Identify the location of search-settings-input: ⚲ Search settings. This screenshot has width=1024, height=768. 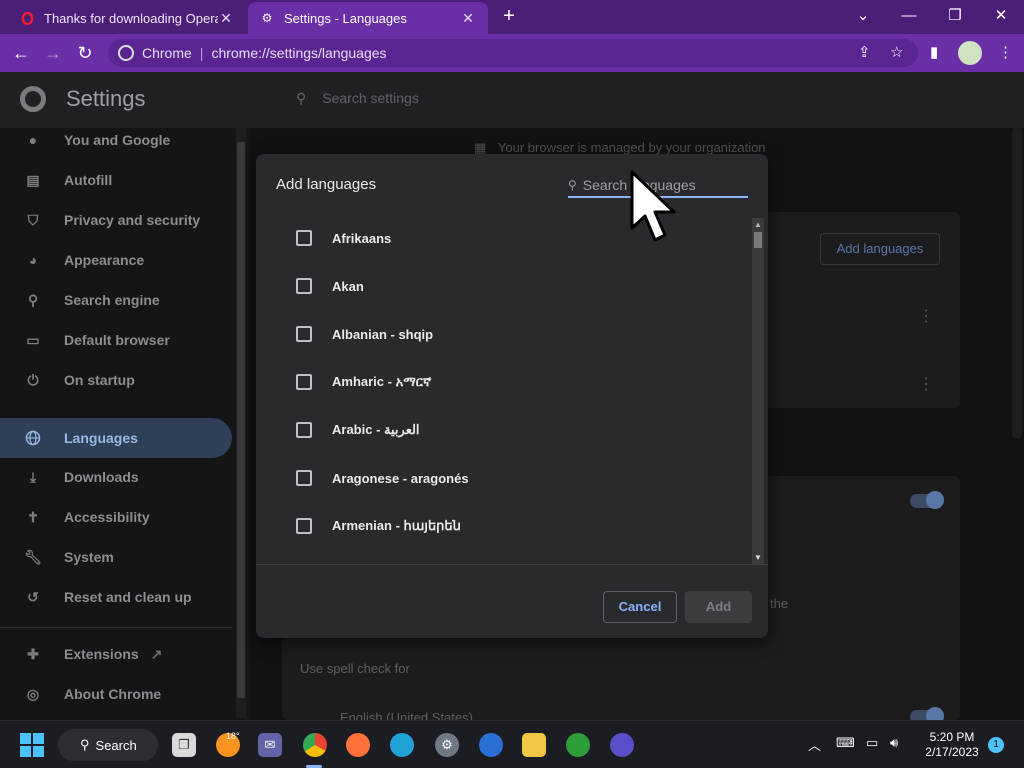
(620, 98).